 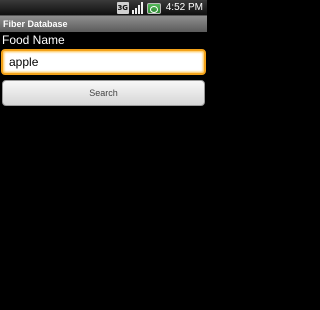 I want to click on food-name-input, so click(x=103, y=62).